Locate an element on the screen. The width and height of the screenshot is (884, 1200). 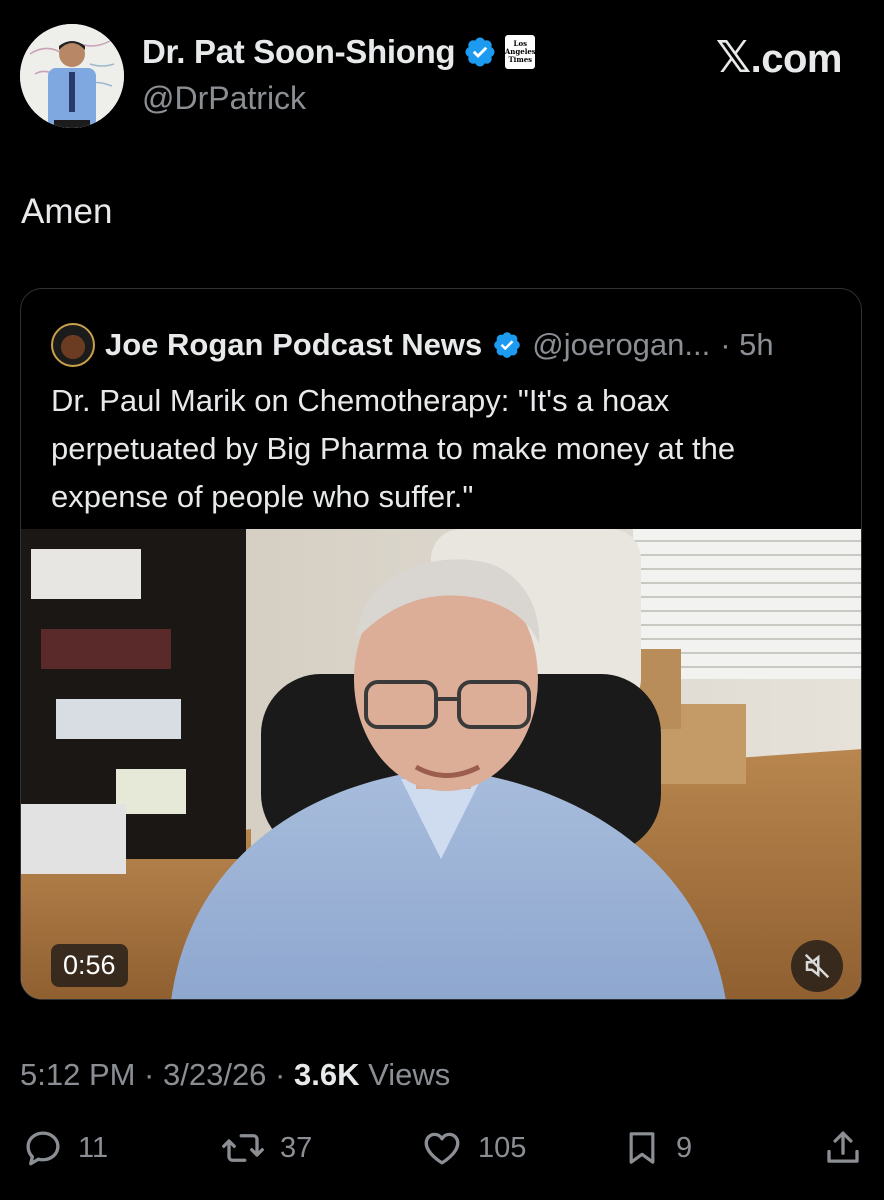
repost-button: 37 is located at coordinates (266, 1148).